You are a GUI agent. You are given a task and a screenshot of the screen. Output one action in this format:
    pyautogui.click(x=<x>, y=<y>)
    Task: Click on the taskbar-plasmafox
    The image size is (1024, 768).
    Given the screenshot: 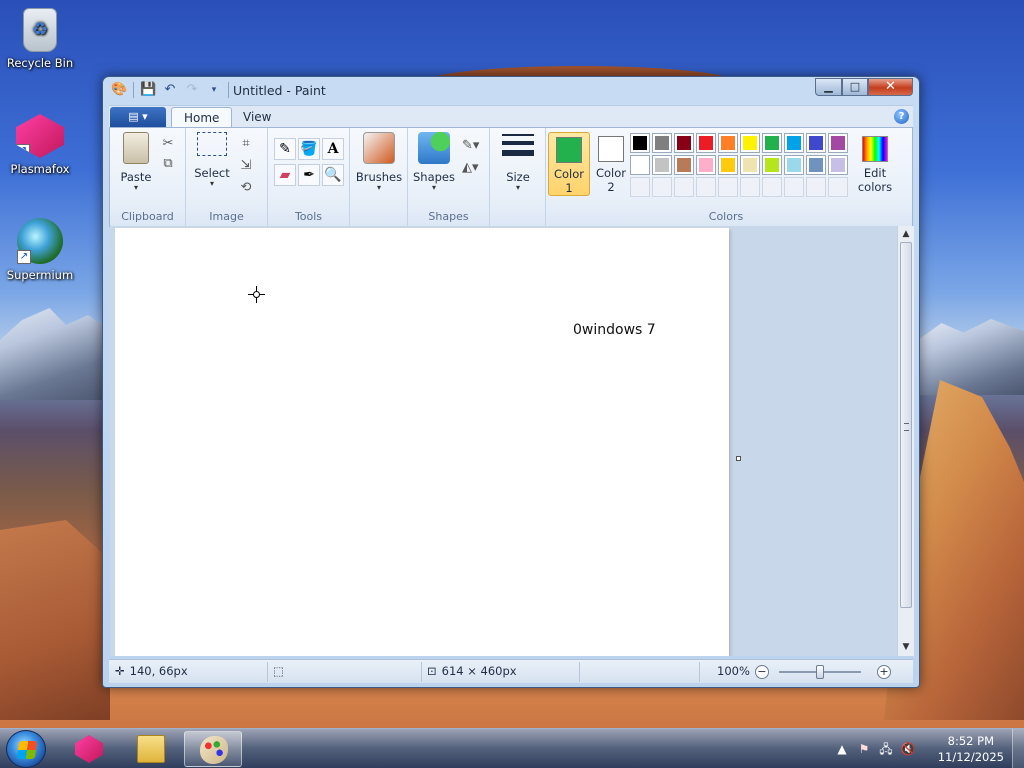 What is the action you would take?
    pyautogui.click(x=89, y=749)
    